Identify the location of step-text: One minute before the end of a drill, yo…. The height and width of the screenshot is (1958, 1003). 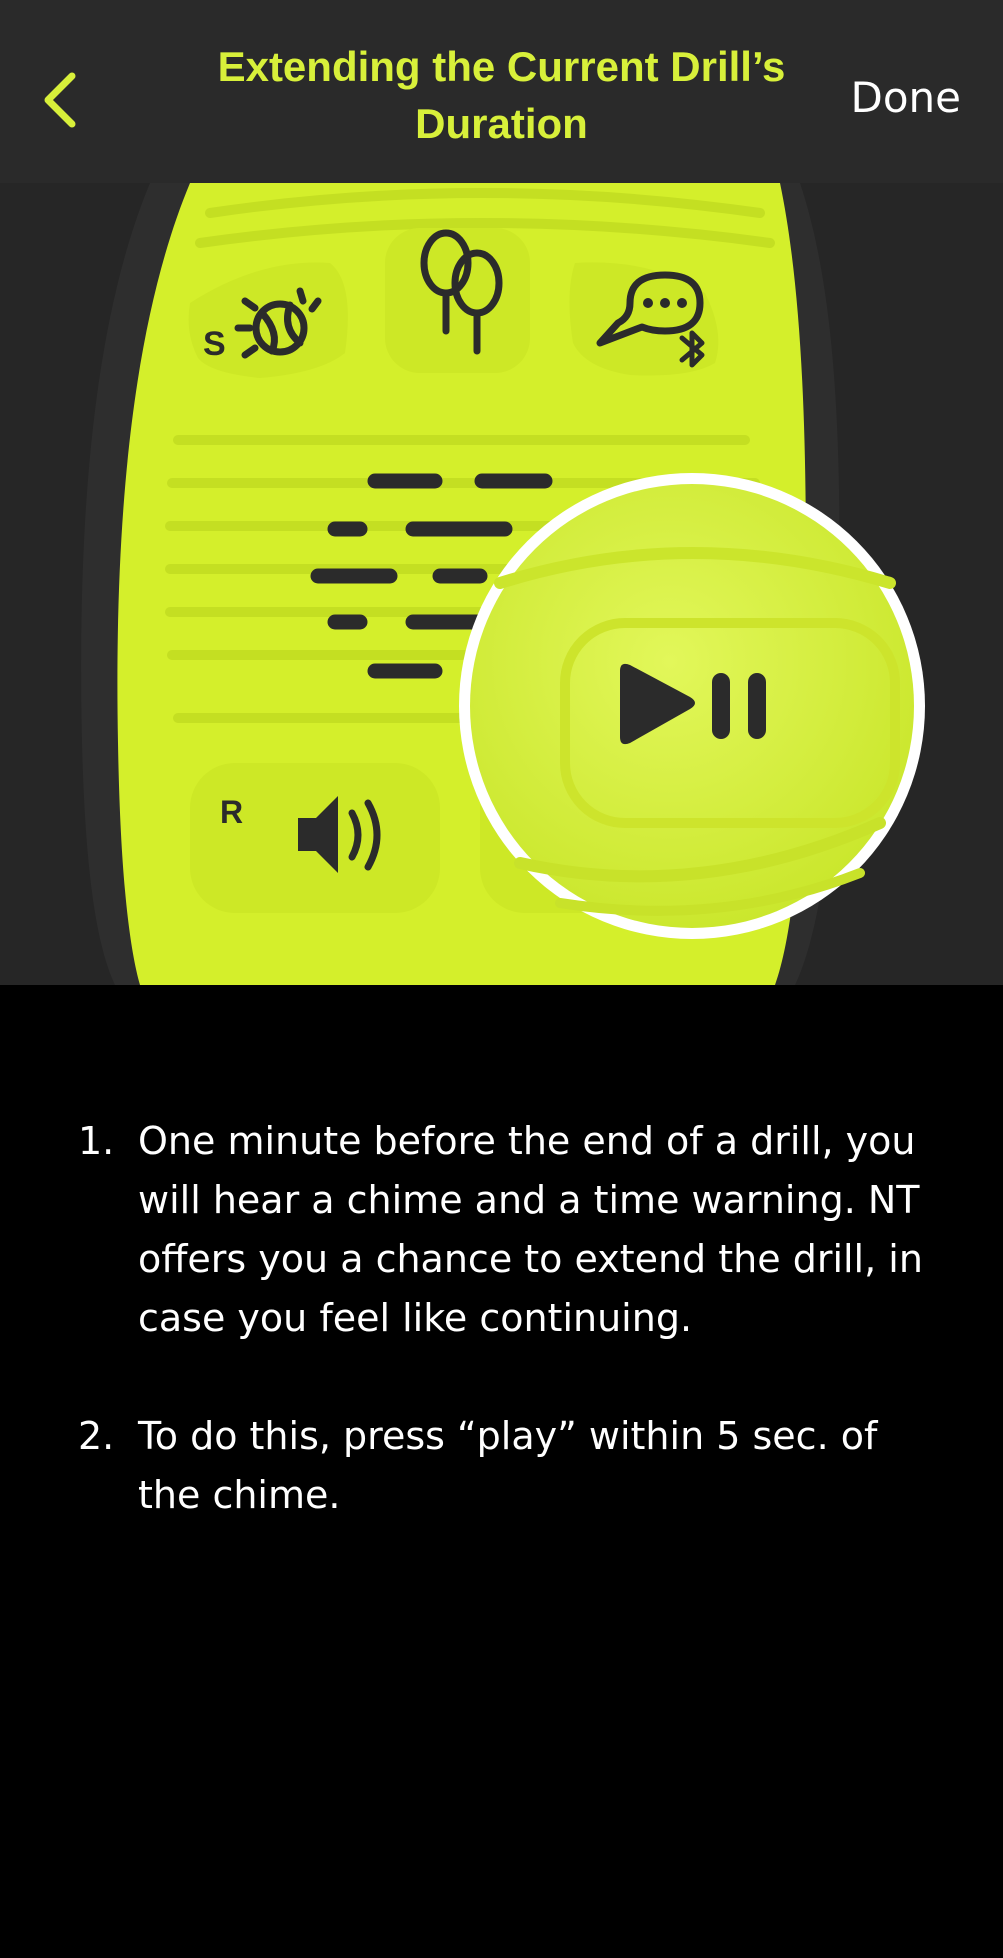
(530, 1229).